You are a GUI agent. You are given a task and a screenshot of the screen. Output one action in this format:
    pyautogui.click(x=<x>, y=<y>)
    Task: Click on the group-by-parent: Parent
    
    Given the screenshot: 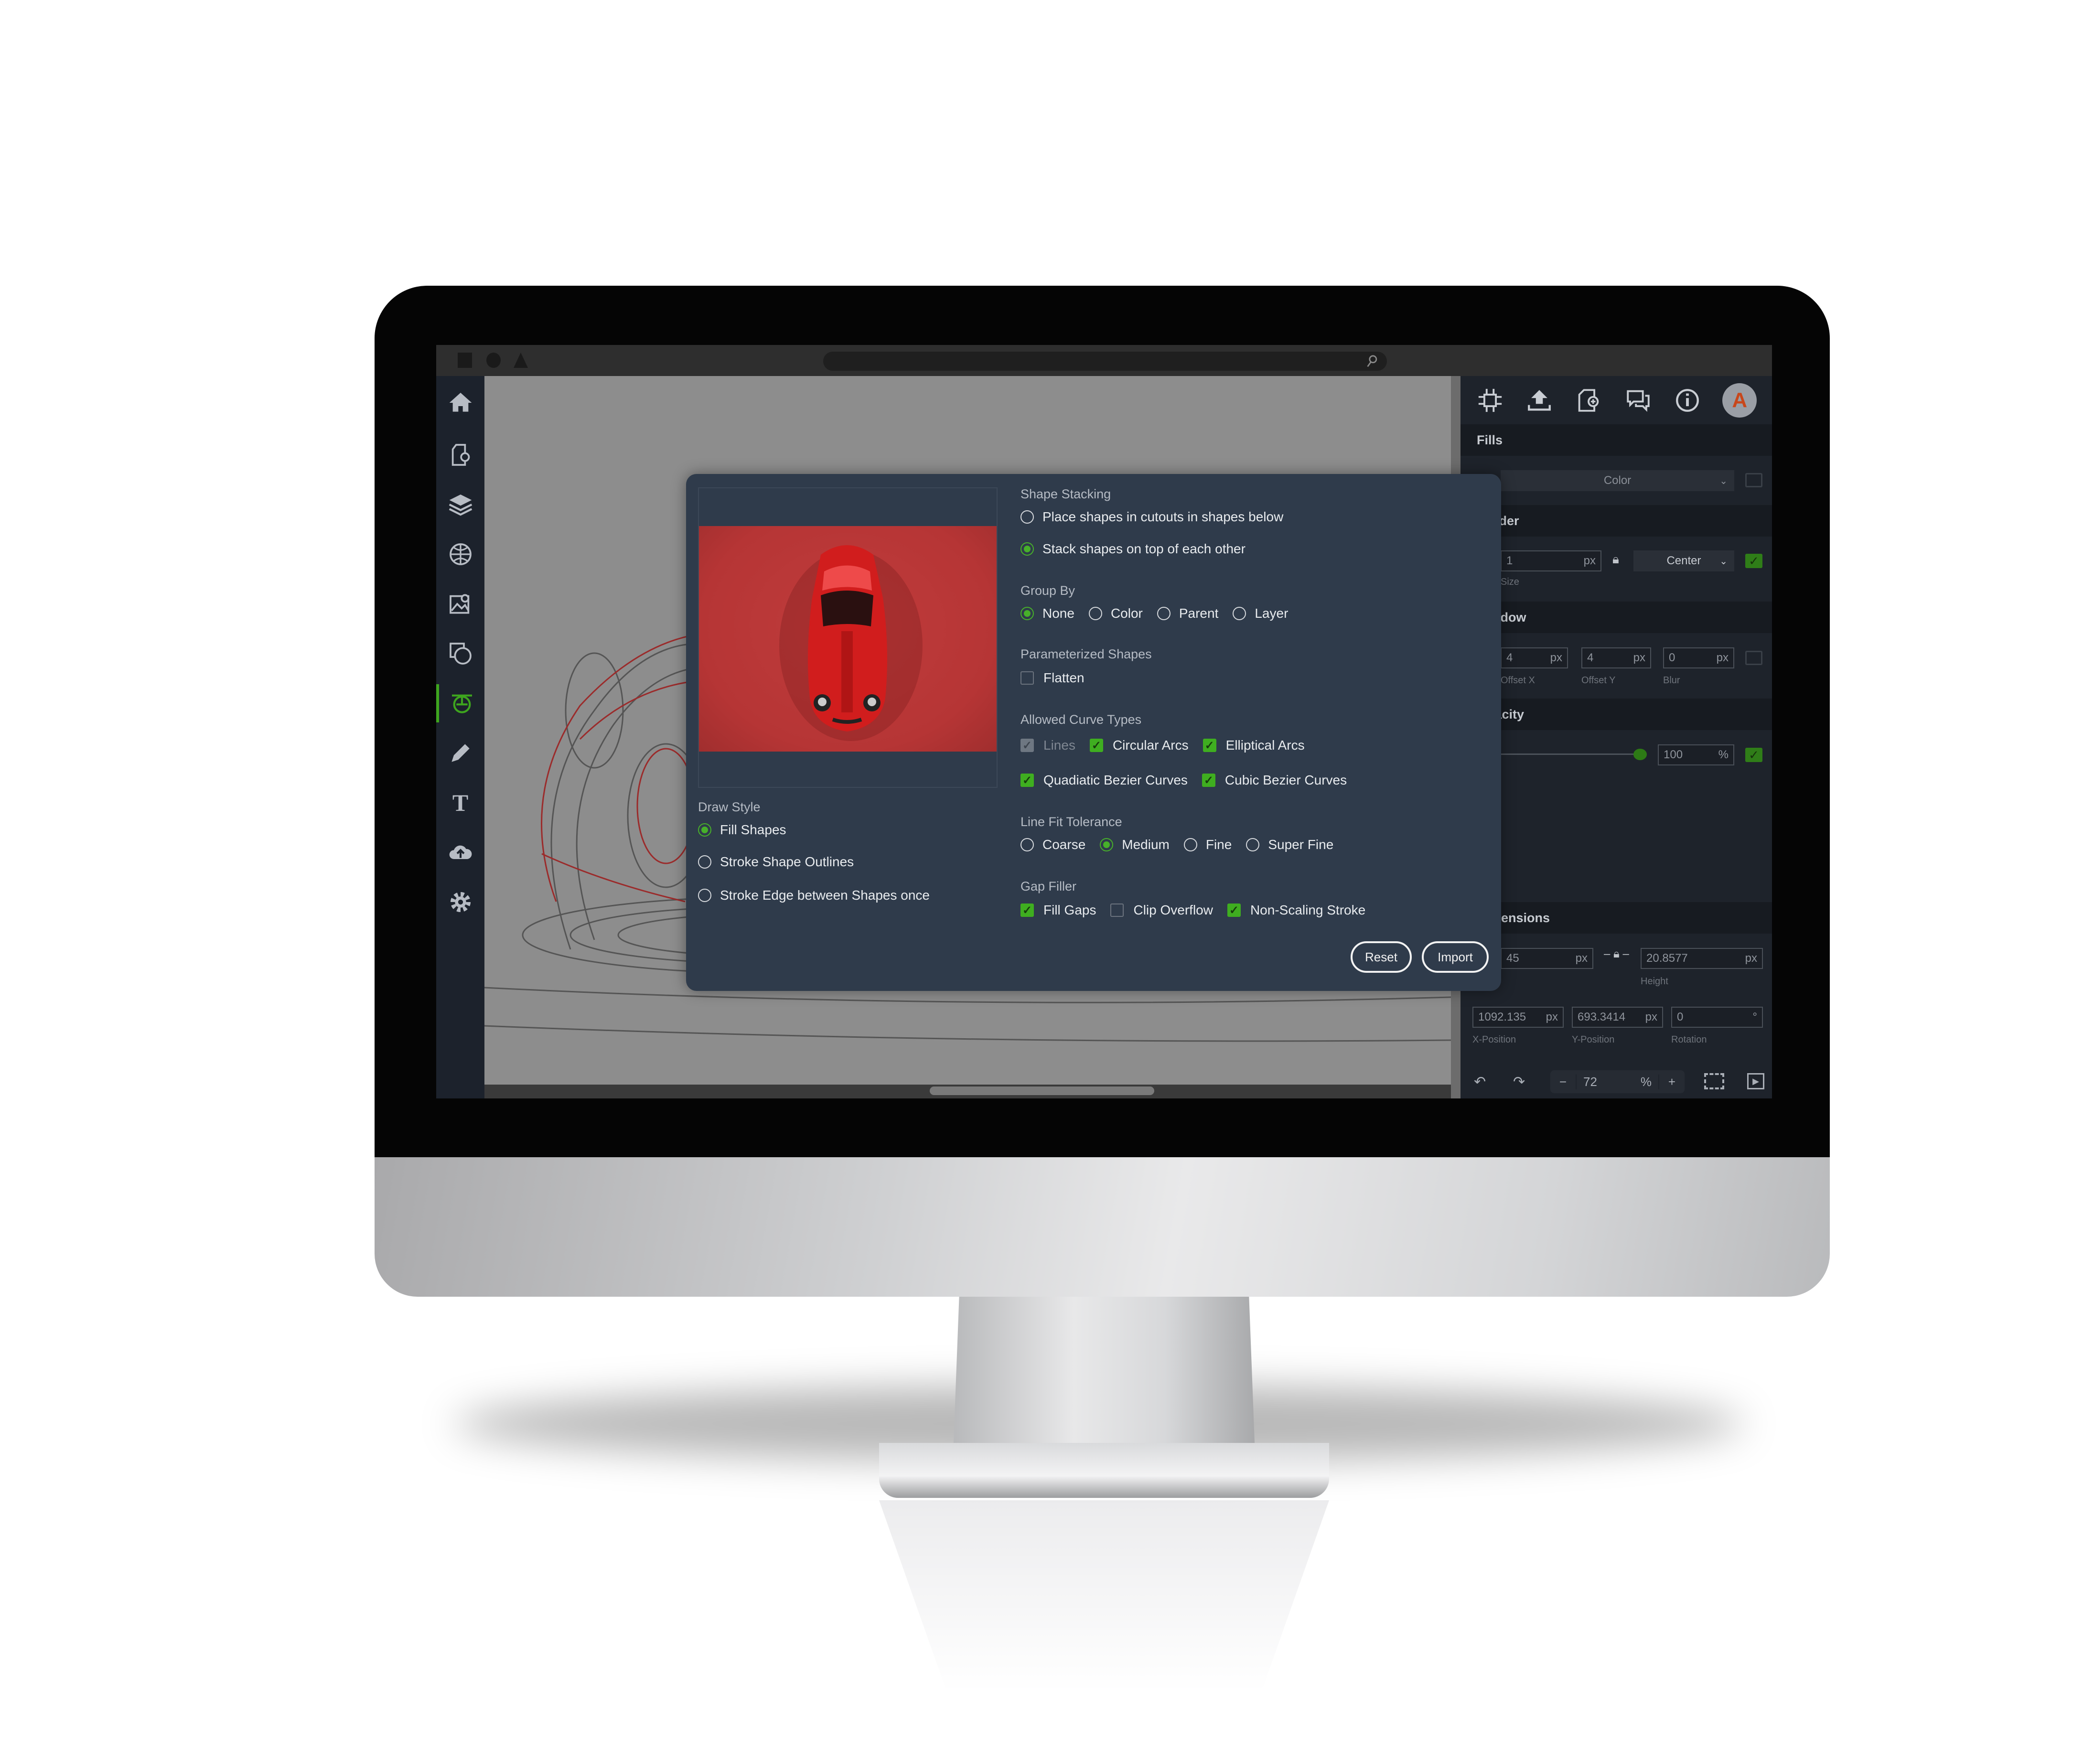 What is the action you would take?
    pyautogui.click(x=1187, y=614)
    